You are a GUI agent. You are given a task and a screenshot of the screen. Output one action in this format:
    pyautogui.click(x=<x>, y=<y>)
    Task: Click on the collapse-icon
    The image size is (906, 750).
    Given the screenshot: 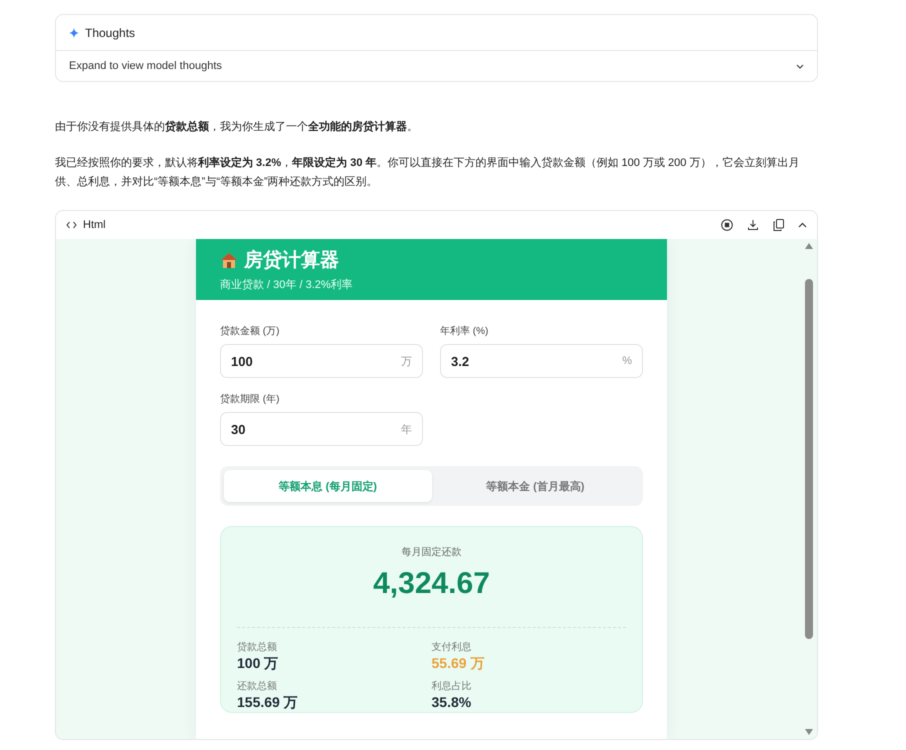 What is the action you would take?
    pyautogui.click(x=802, y=225)
    